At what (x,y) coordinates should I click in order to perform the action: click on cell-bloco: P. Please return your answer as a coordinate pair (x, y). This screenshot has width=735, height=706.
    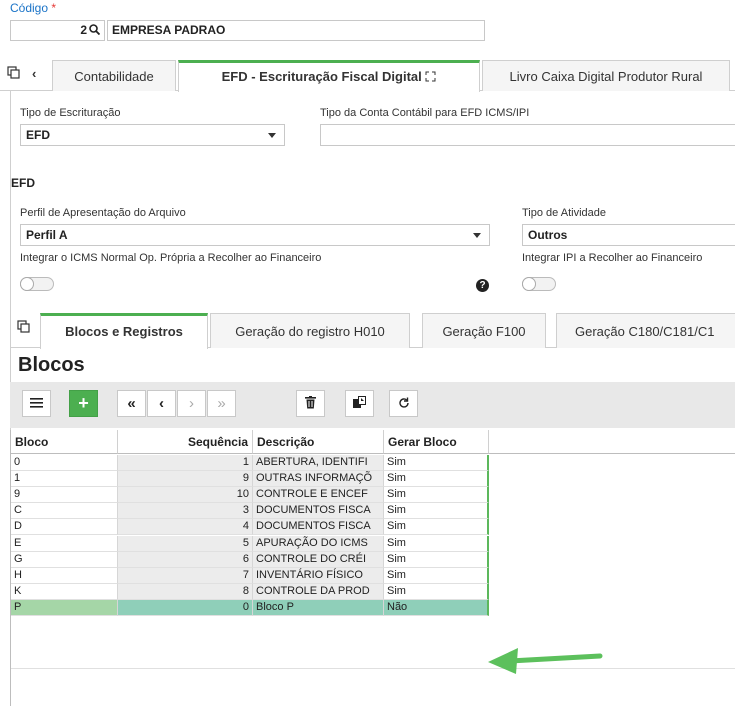
    Looking at the image, I should click on (64, 607).